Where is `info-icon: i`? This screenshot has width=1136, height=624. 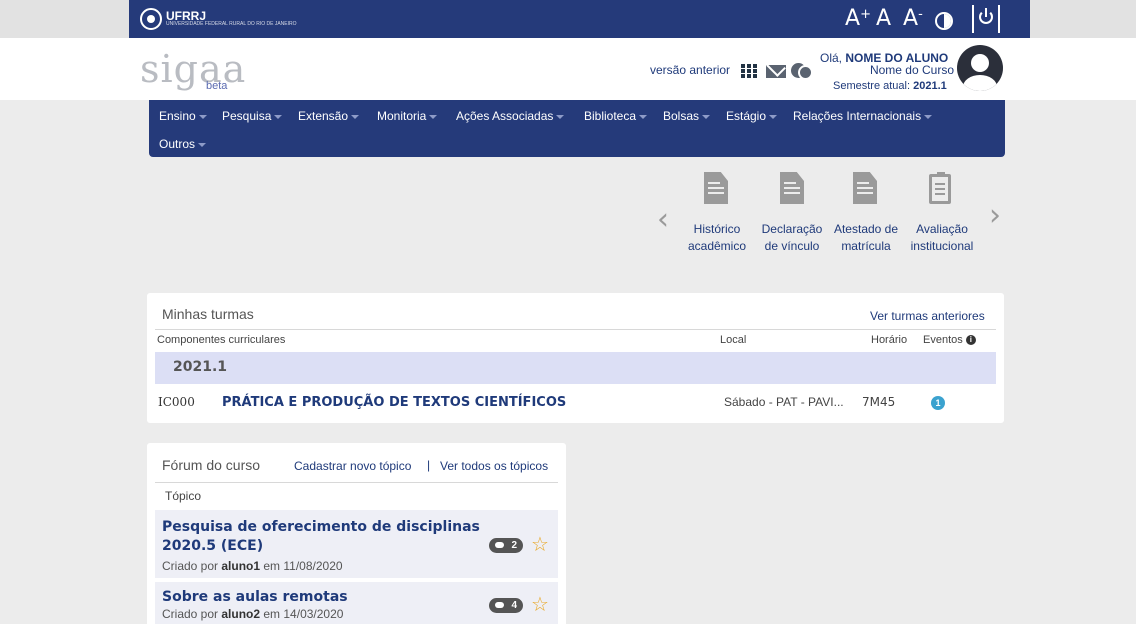
info-icon: i is located at coordinates (970, 340).